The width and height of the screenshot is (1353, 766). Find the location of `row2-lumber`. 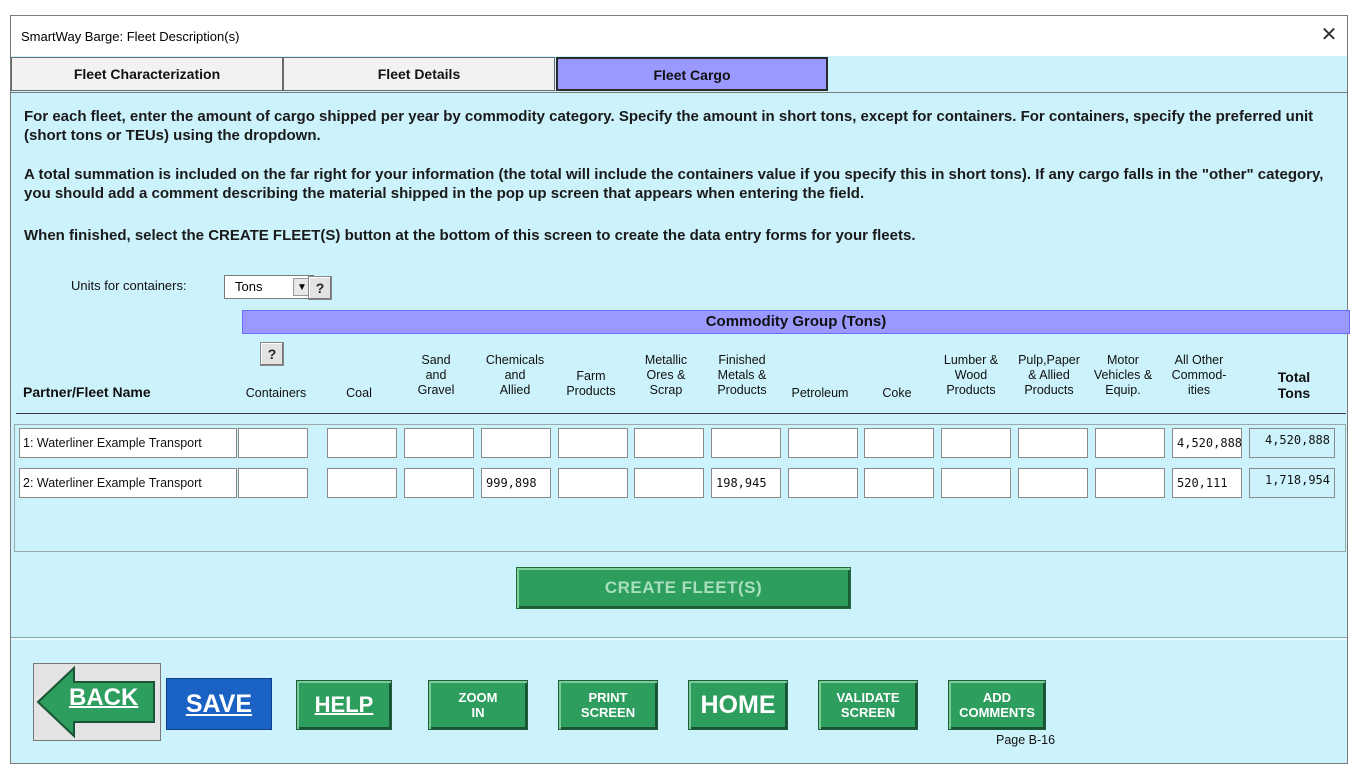

row2-lumber is located at coordinates (976, 483).